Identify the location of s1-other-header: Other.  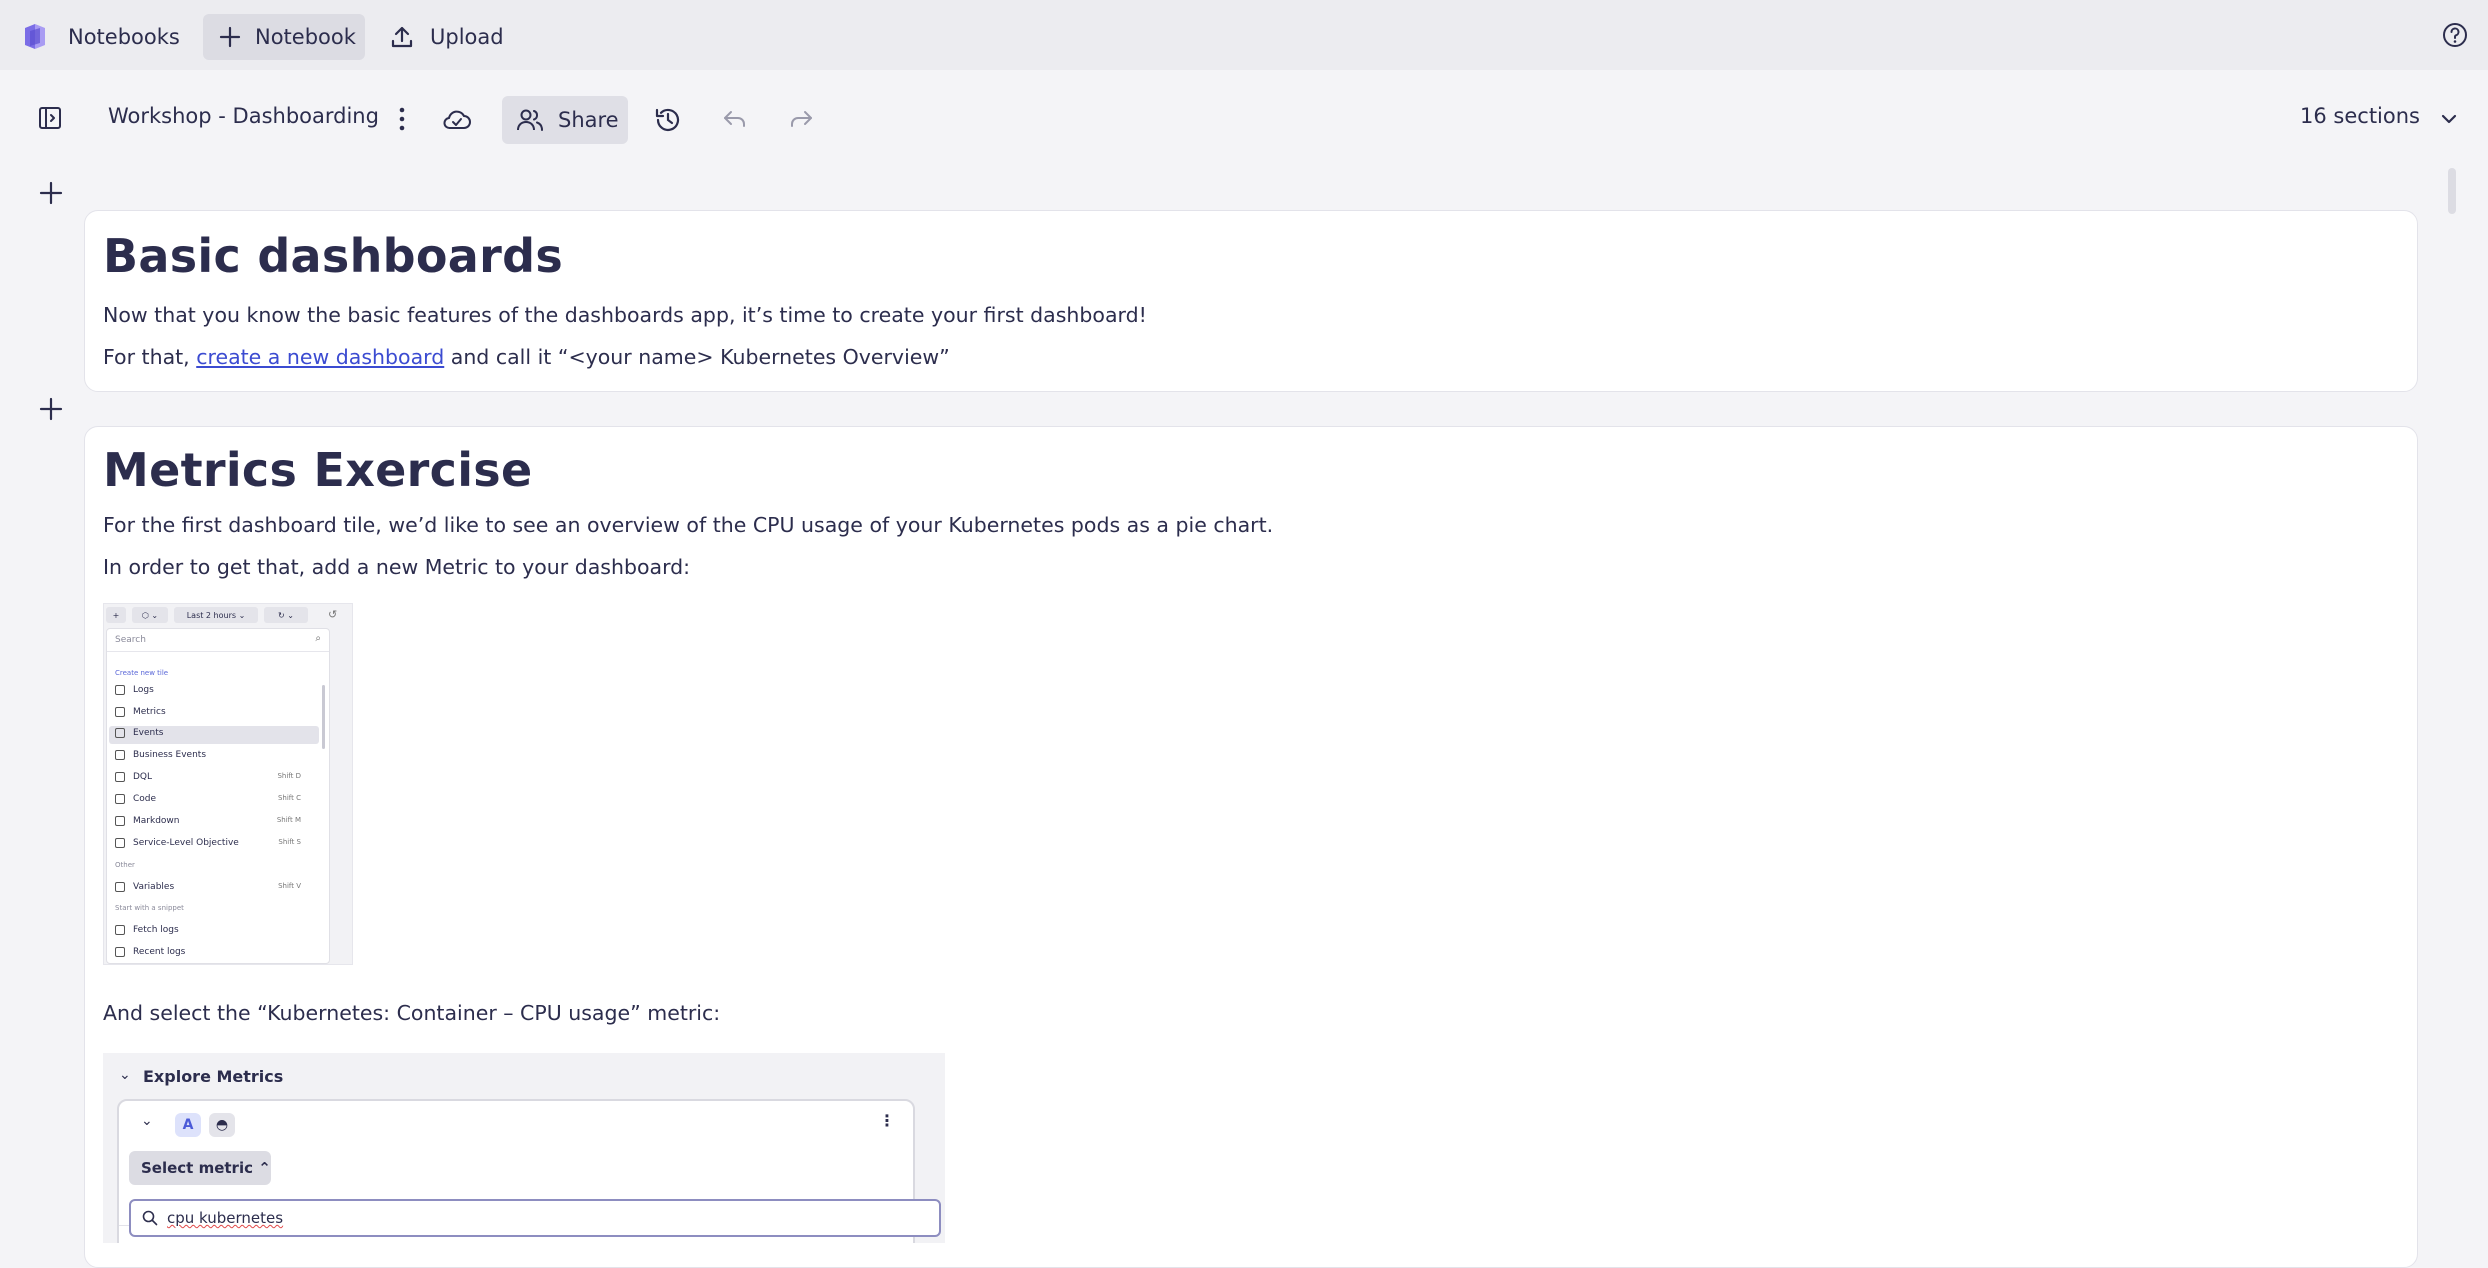
(125, 865).